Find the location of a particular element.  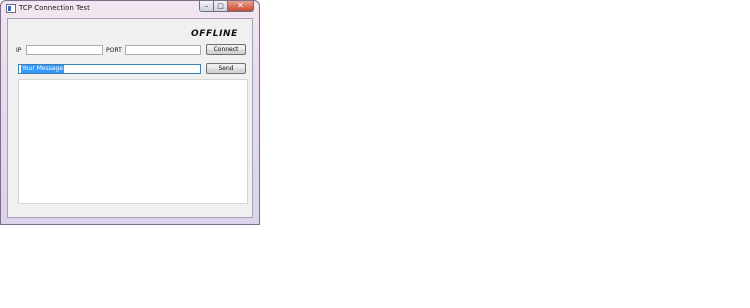

send-button: Send is located at coordinates (226, 68).